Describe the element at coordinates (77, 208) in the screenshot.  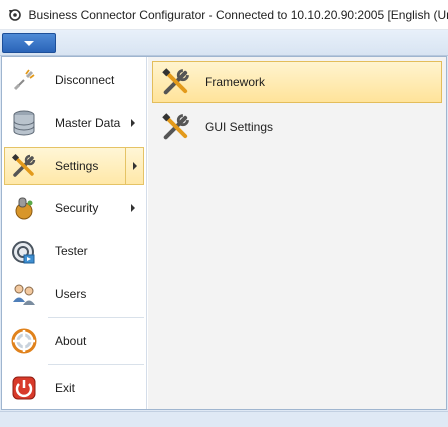
I see `menu-item-label: Security` at that location.